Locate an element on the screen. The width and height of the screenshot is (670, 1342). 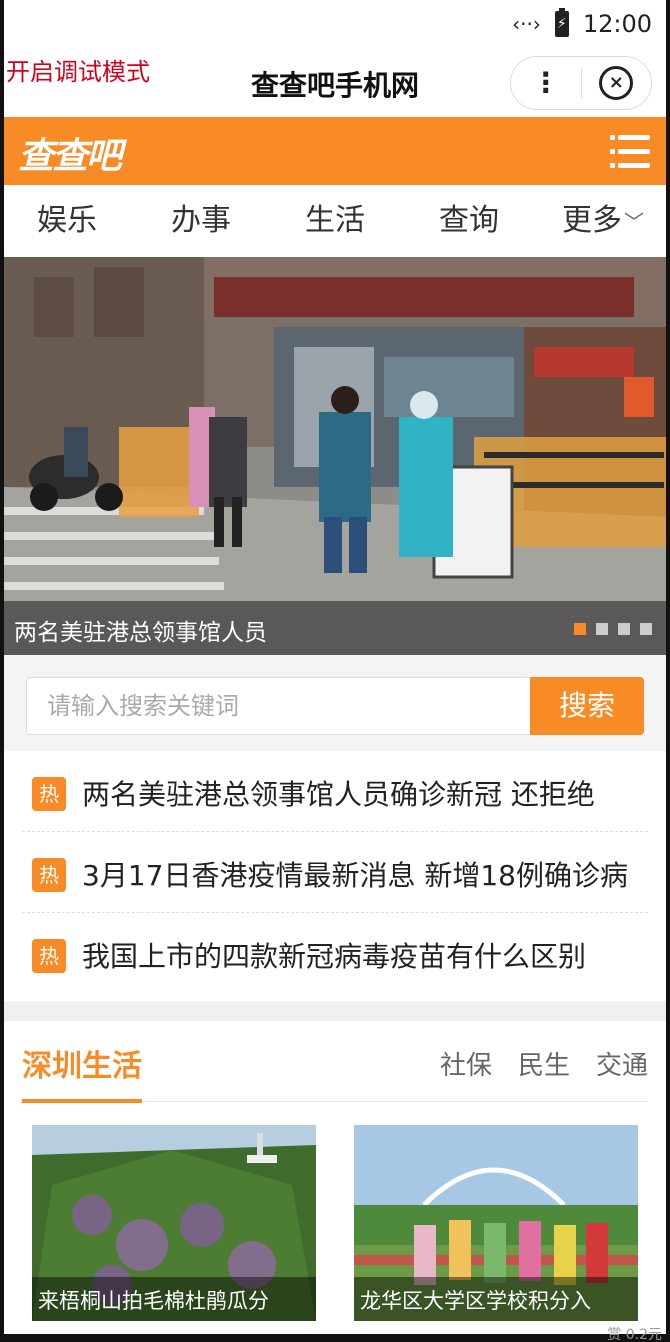
close-circle-icon: × is located at coordinates (616, 83).